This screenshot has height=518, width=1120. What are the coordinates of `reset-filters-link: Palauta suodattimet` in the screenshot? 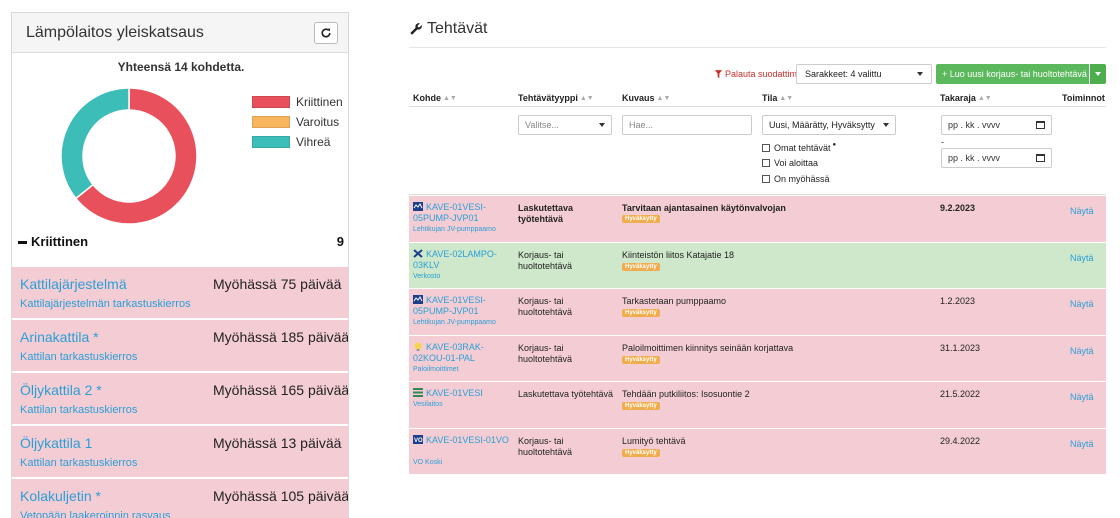 It's located at (760, 74).